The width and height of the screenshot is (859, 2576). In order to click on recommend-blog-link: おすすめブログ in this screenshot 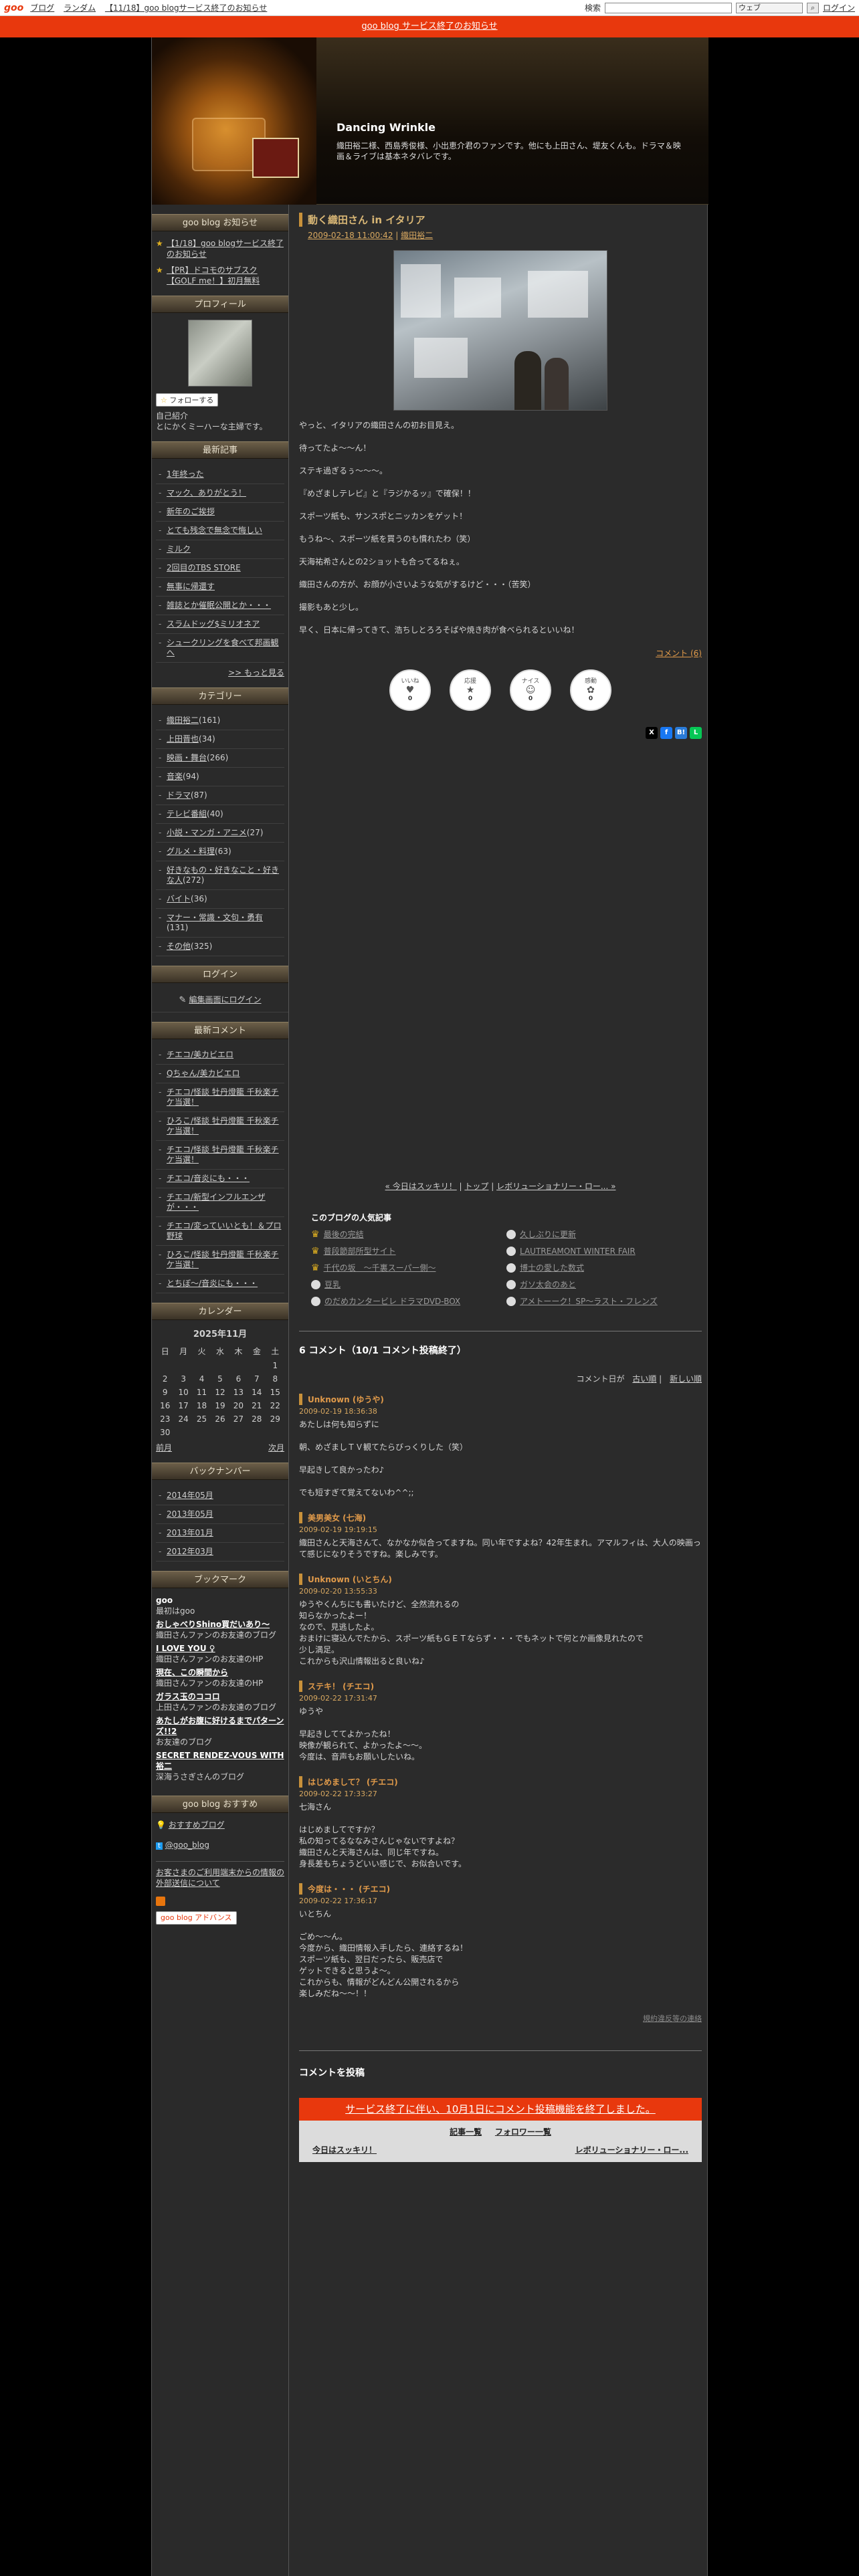, I will do `click(197, 1825)`.